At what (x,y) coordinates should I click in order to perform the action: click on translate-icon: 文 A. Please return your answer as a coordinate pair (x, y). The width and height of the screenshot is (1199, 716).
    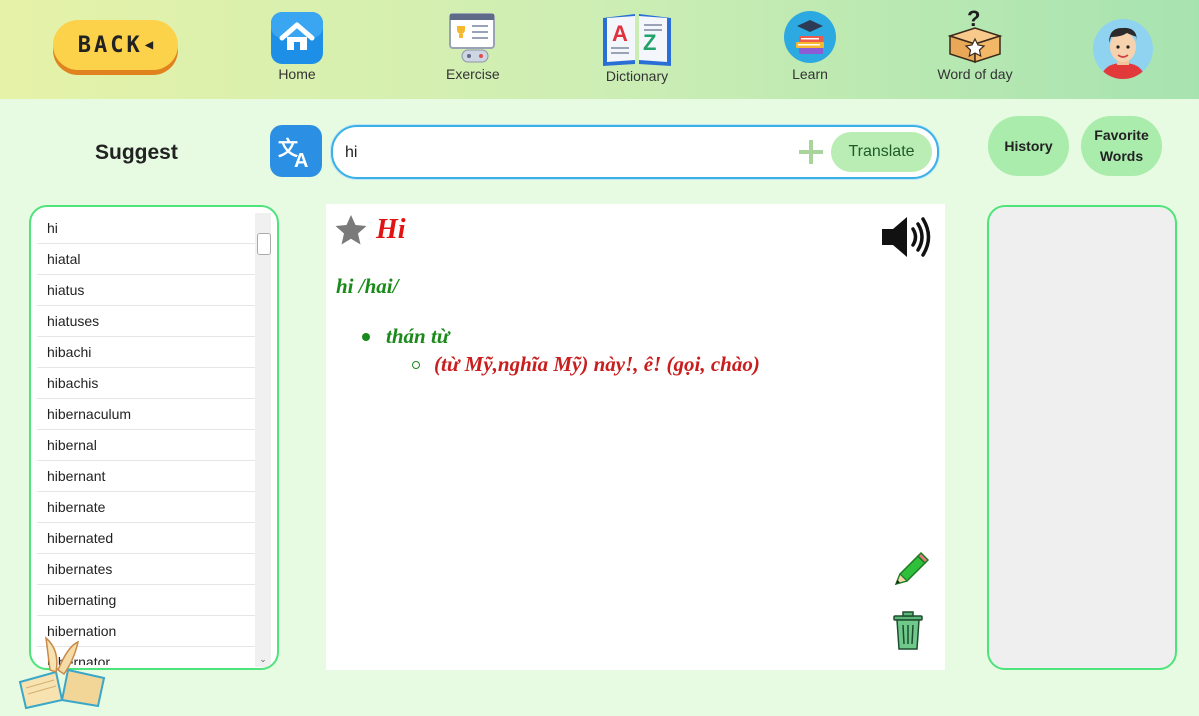
    Looking at the image, I should click on (293, 153).